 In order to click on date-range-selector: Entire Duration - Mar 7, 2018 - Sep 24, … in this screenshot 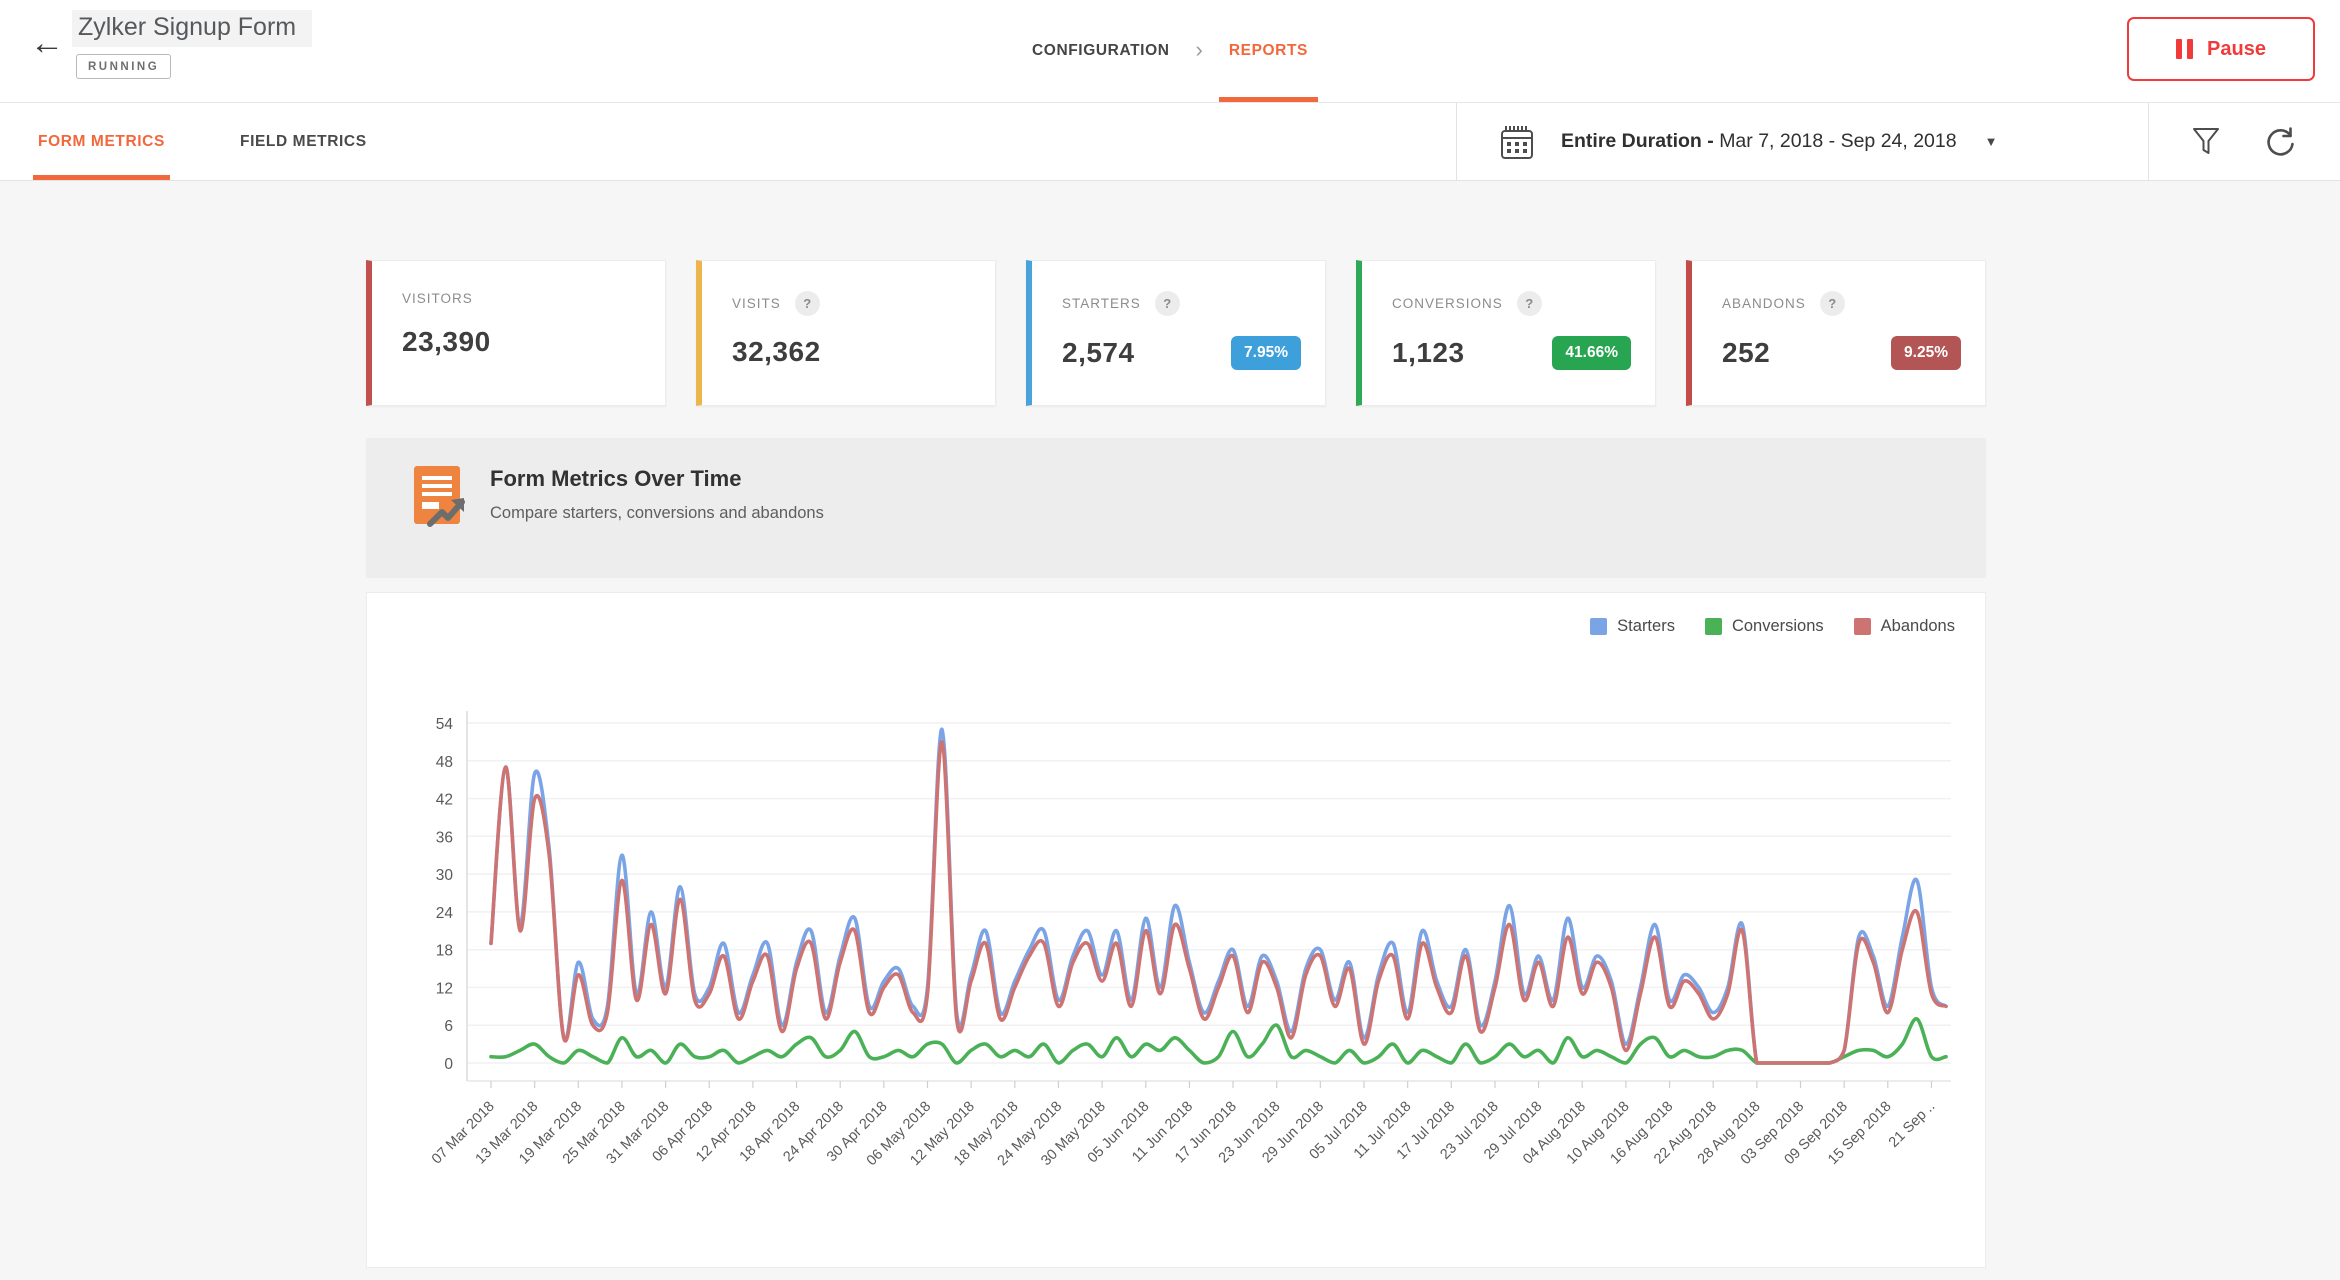, I will do `click(1802, 141)`.